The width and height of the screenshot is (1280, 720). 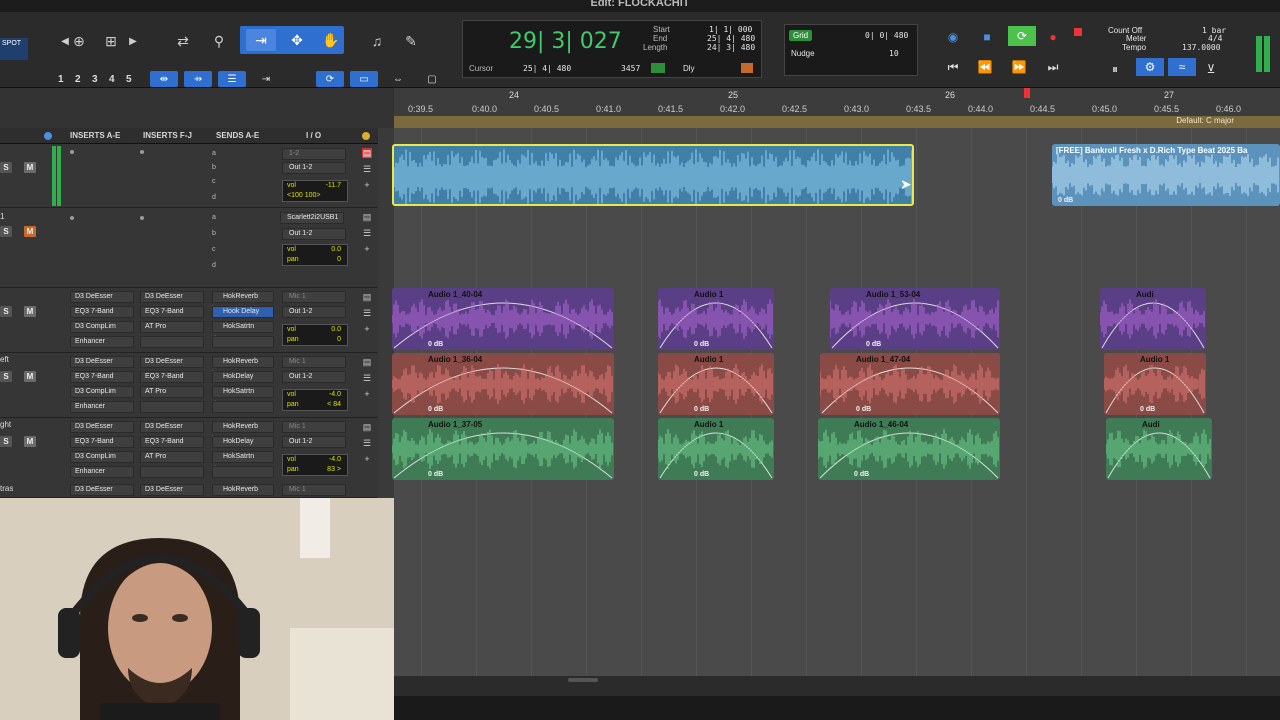 What do you see at coordinates (1053, 37) in the screenshot?
I see `record-icon: ●` at bounding box center [1053, 37].